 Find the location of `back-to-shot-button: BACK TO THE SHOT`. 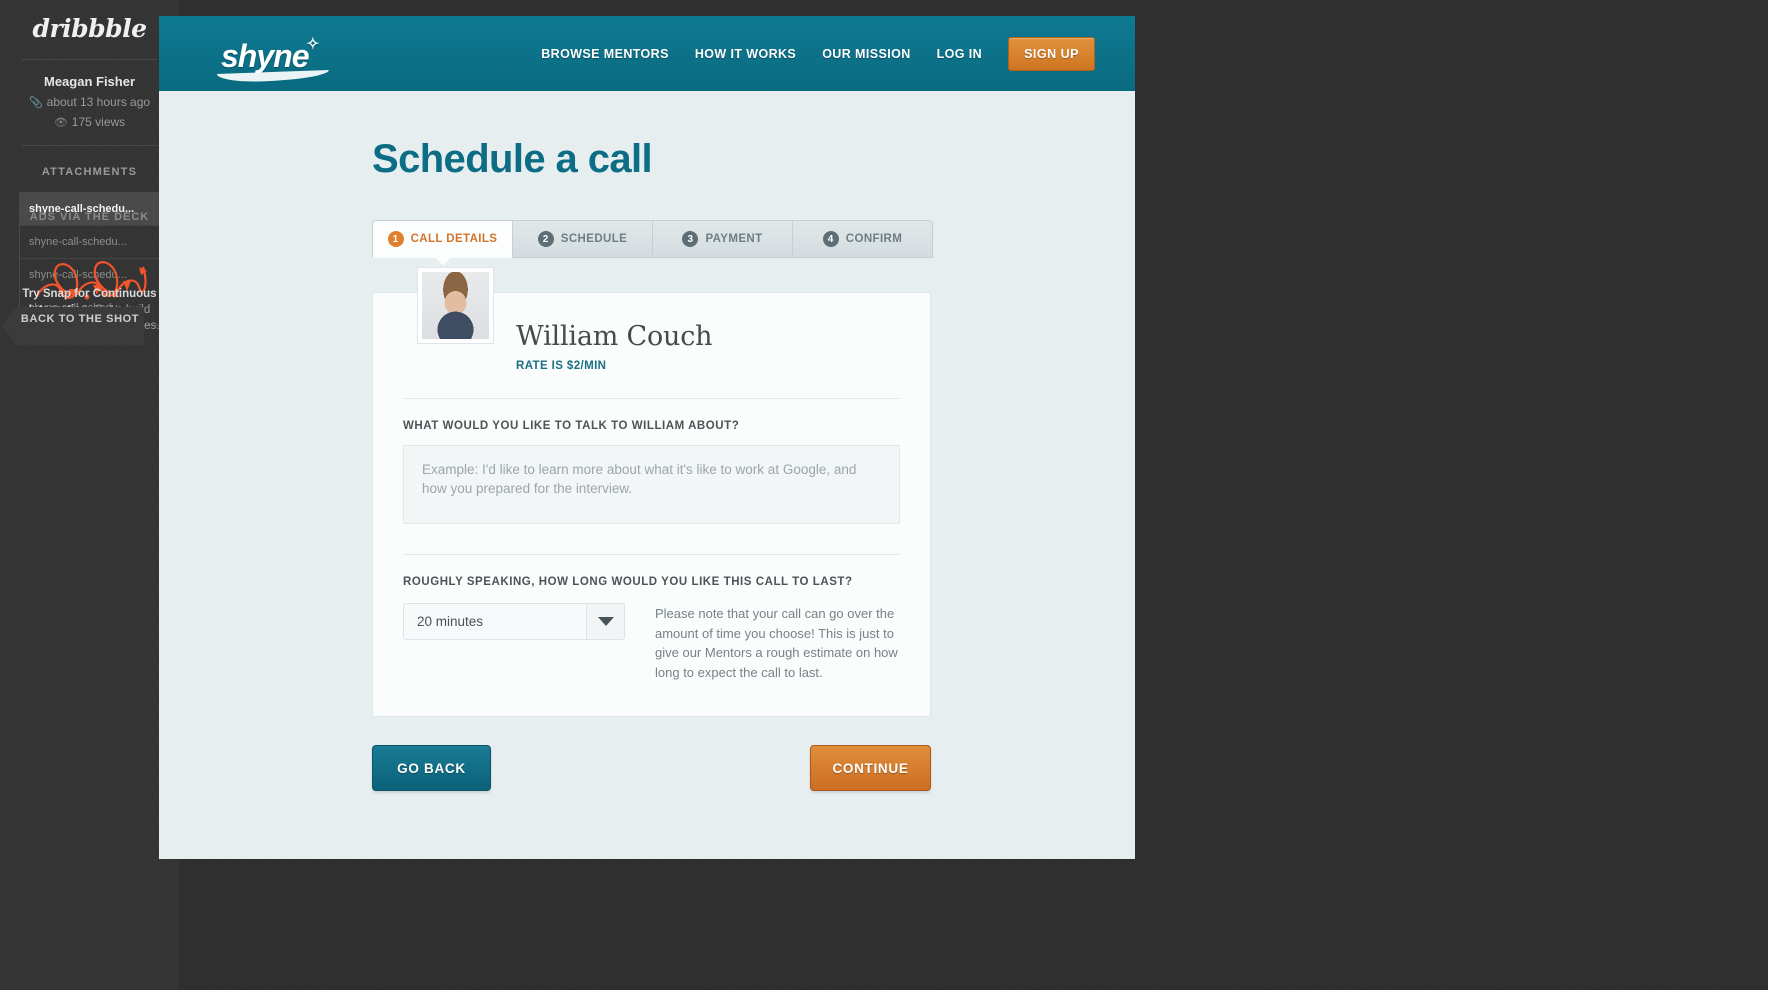

back-to-shot-button: BACK TO THE SHOT is located at coordinates (73, 326).